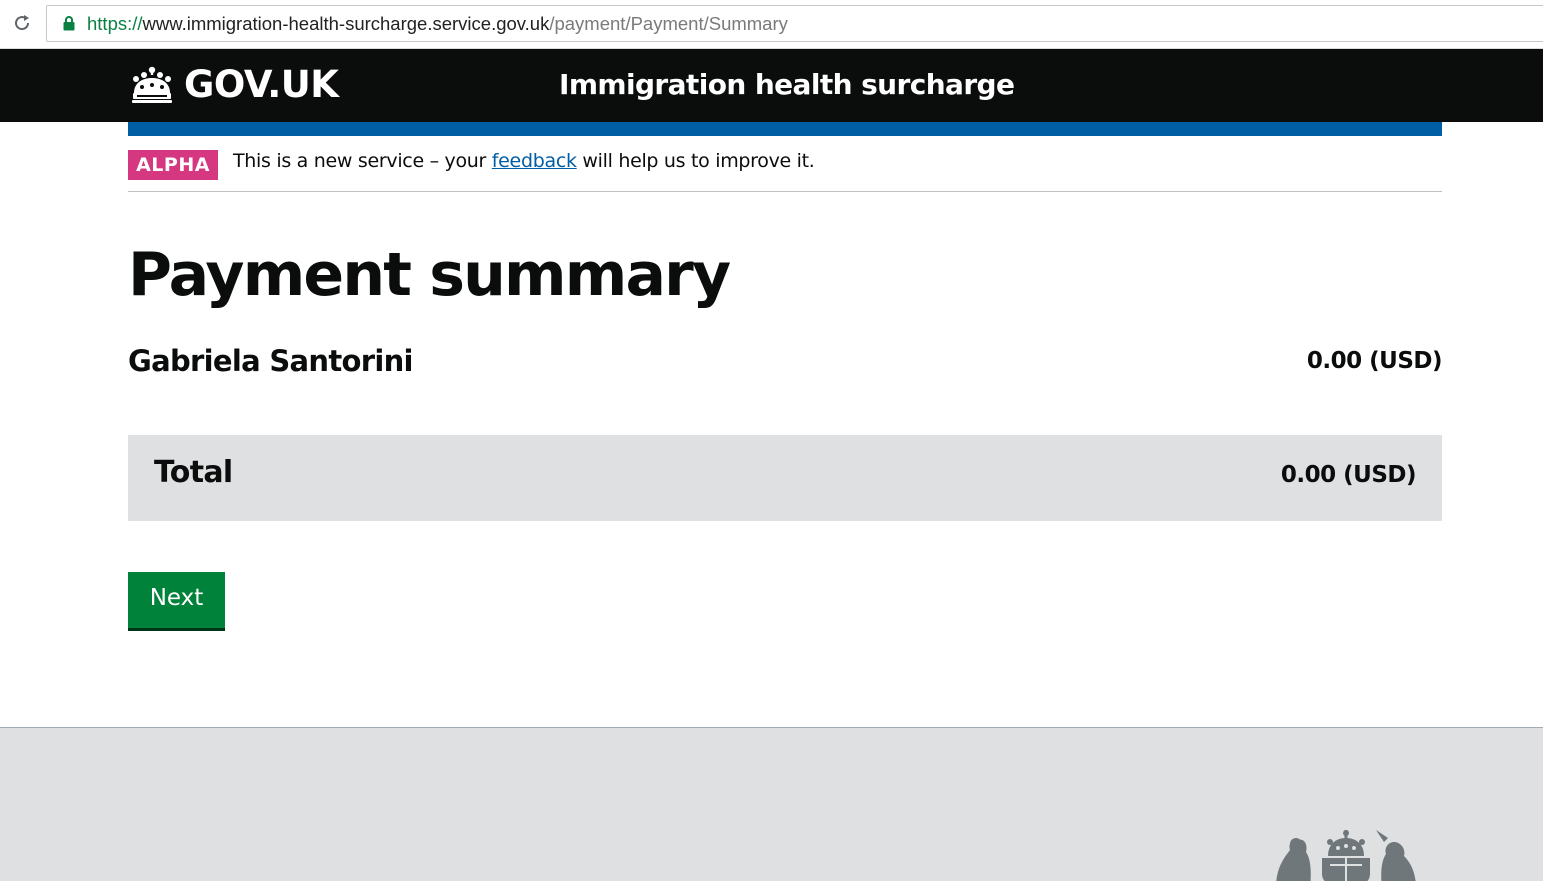 The width and height of the screenshot is (1543, 881). Describe the element at coordinates (1348, 475) in the screenshot. I see `total-amount: 0.00 (USD)` at that location.